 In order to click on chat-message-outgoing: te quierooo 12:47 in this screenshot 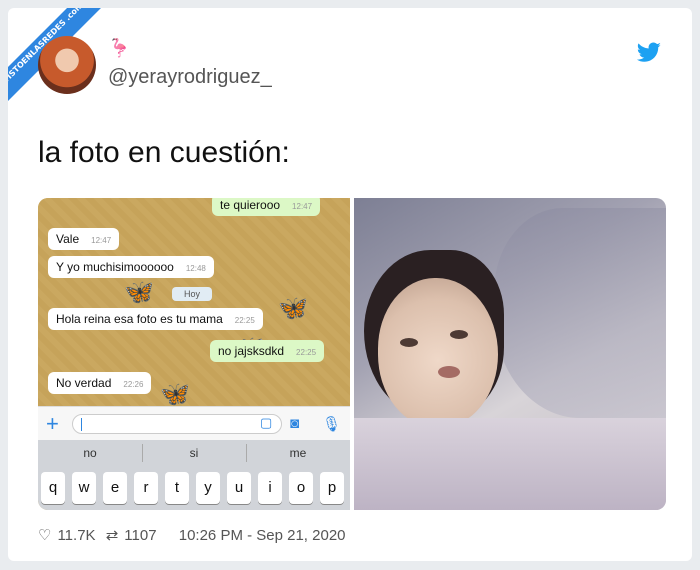, I will do `click(266, 207)`.